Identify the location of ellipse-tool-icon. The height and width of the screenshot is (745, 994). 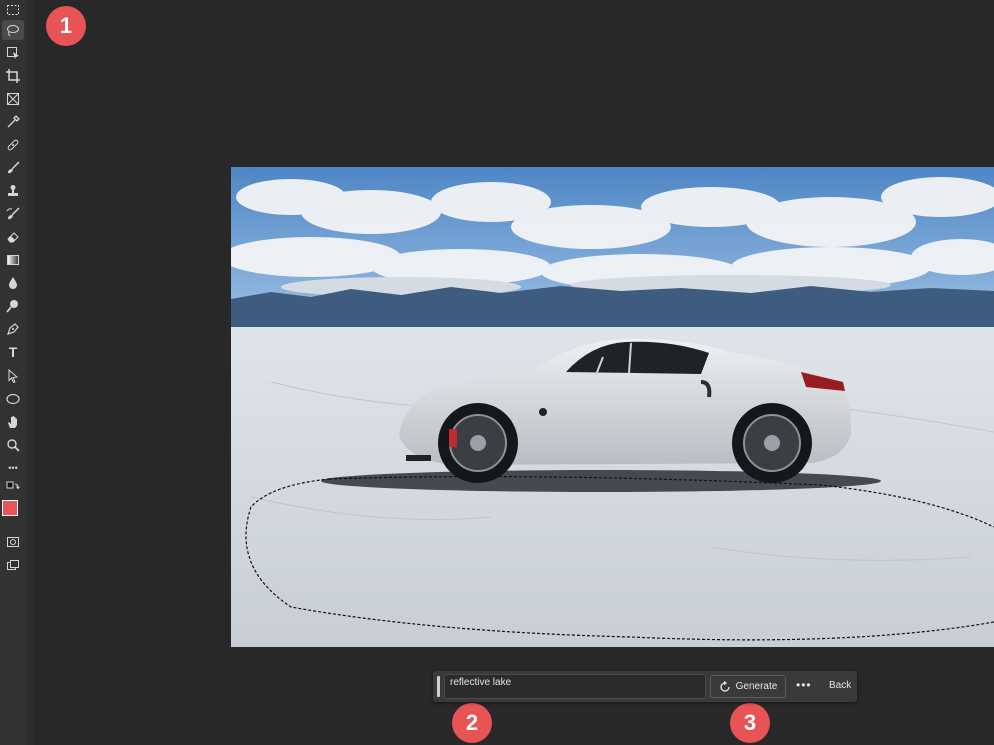
(13, 399).